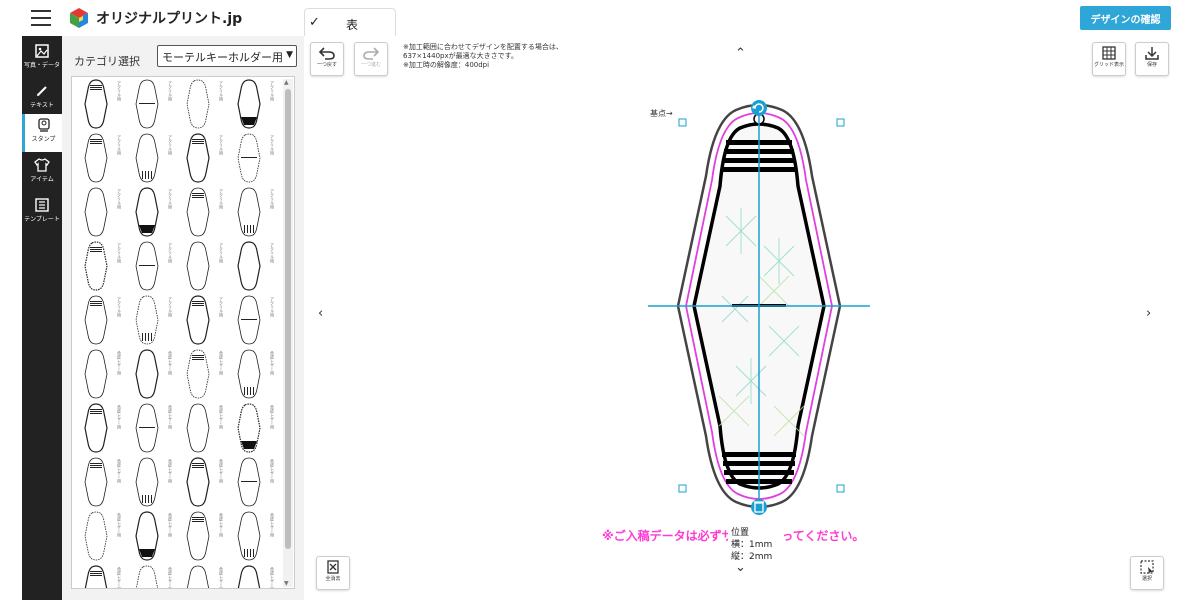 The height and width of the screenshot is (600, 1200). I want to click on stamp-icon, so click(43, 125).